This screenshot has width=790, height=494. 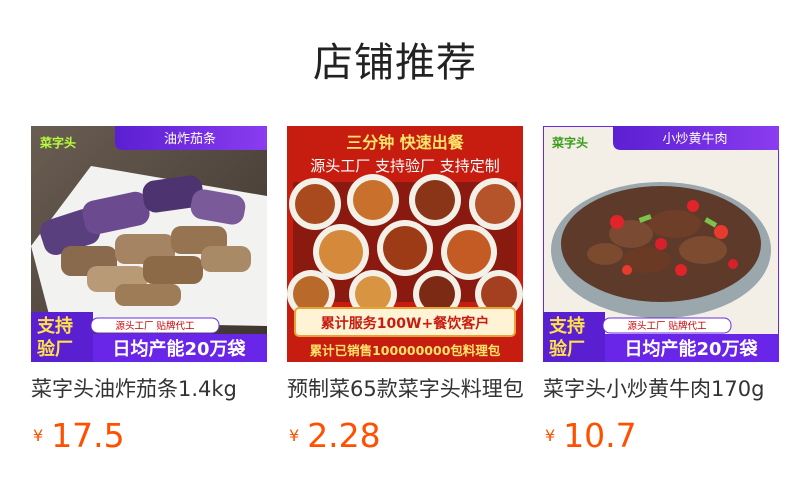 What do you see at coordinates (405, 389) in the screenshot?
I see `product-name: 预制菜65款菜字头料理包` at bounding box center [405, 389].